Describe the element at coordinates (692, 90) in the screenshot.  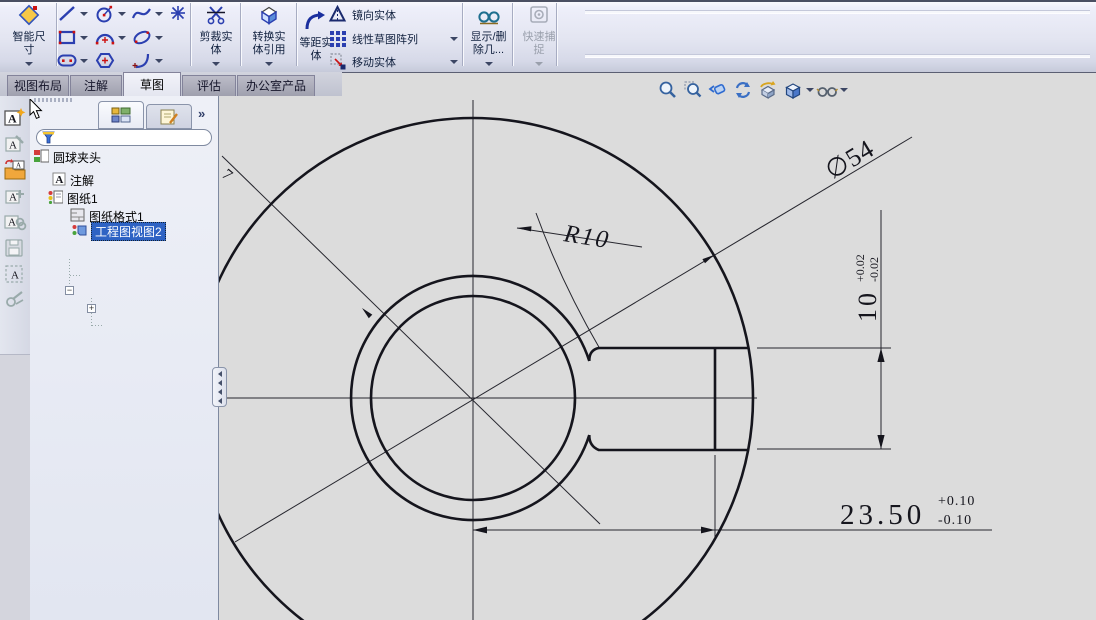
I see `zoom-area-icon` at that location.